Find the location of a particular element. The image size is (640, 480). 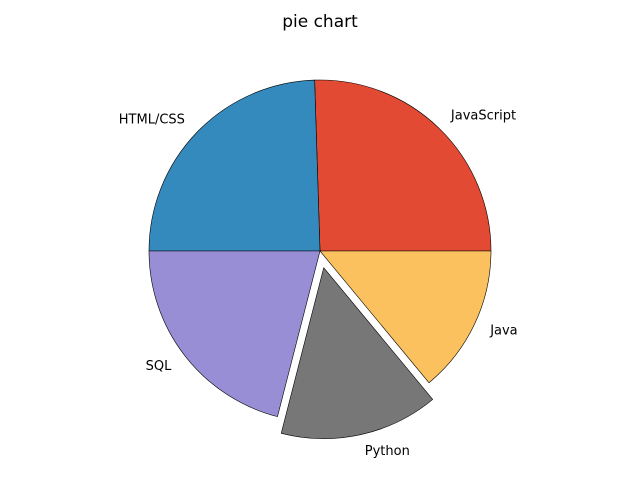

pie-label-javascript: JavaScript is located at coordinates (483, 115).